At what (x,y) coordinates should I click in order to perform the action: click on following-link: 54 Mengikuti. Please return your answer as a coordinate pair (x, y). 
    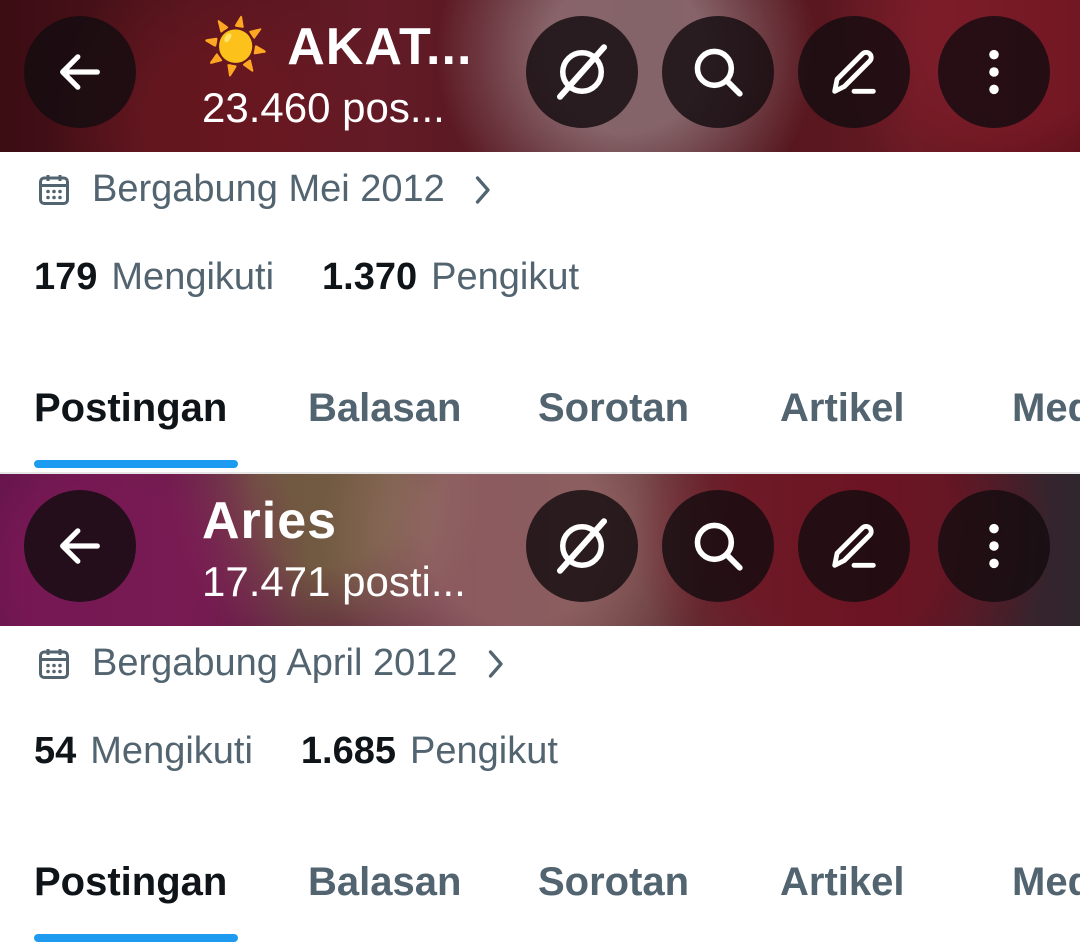
    Looking at the image, I should click on (143, 751).